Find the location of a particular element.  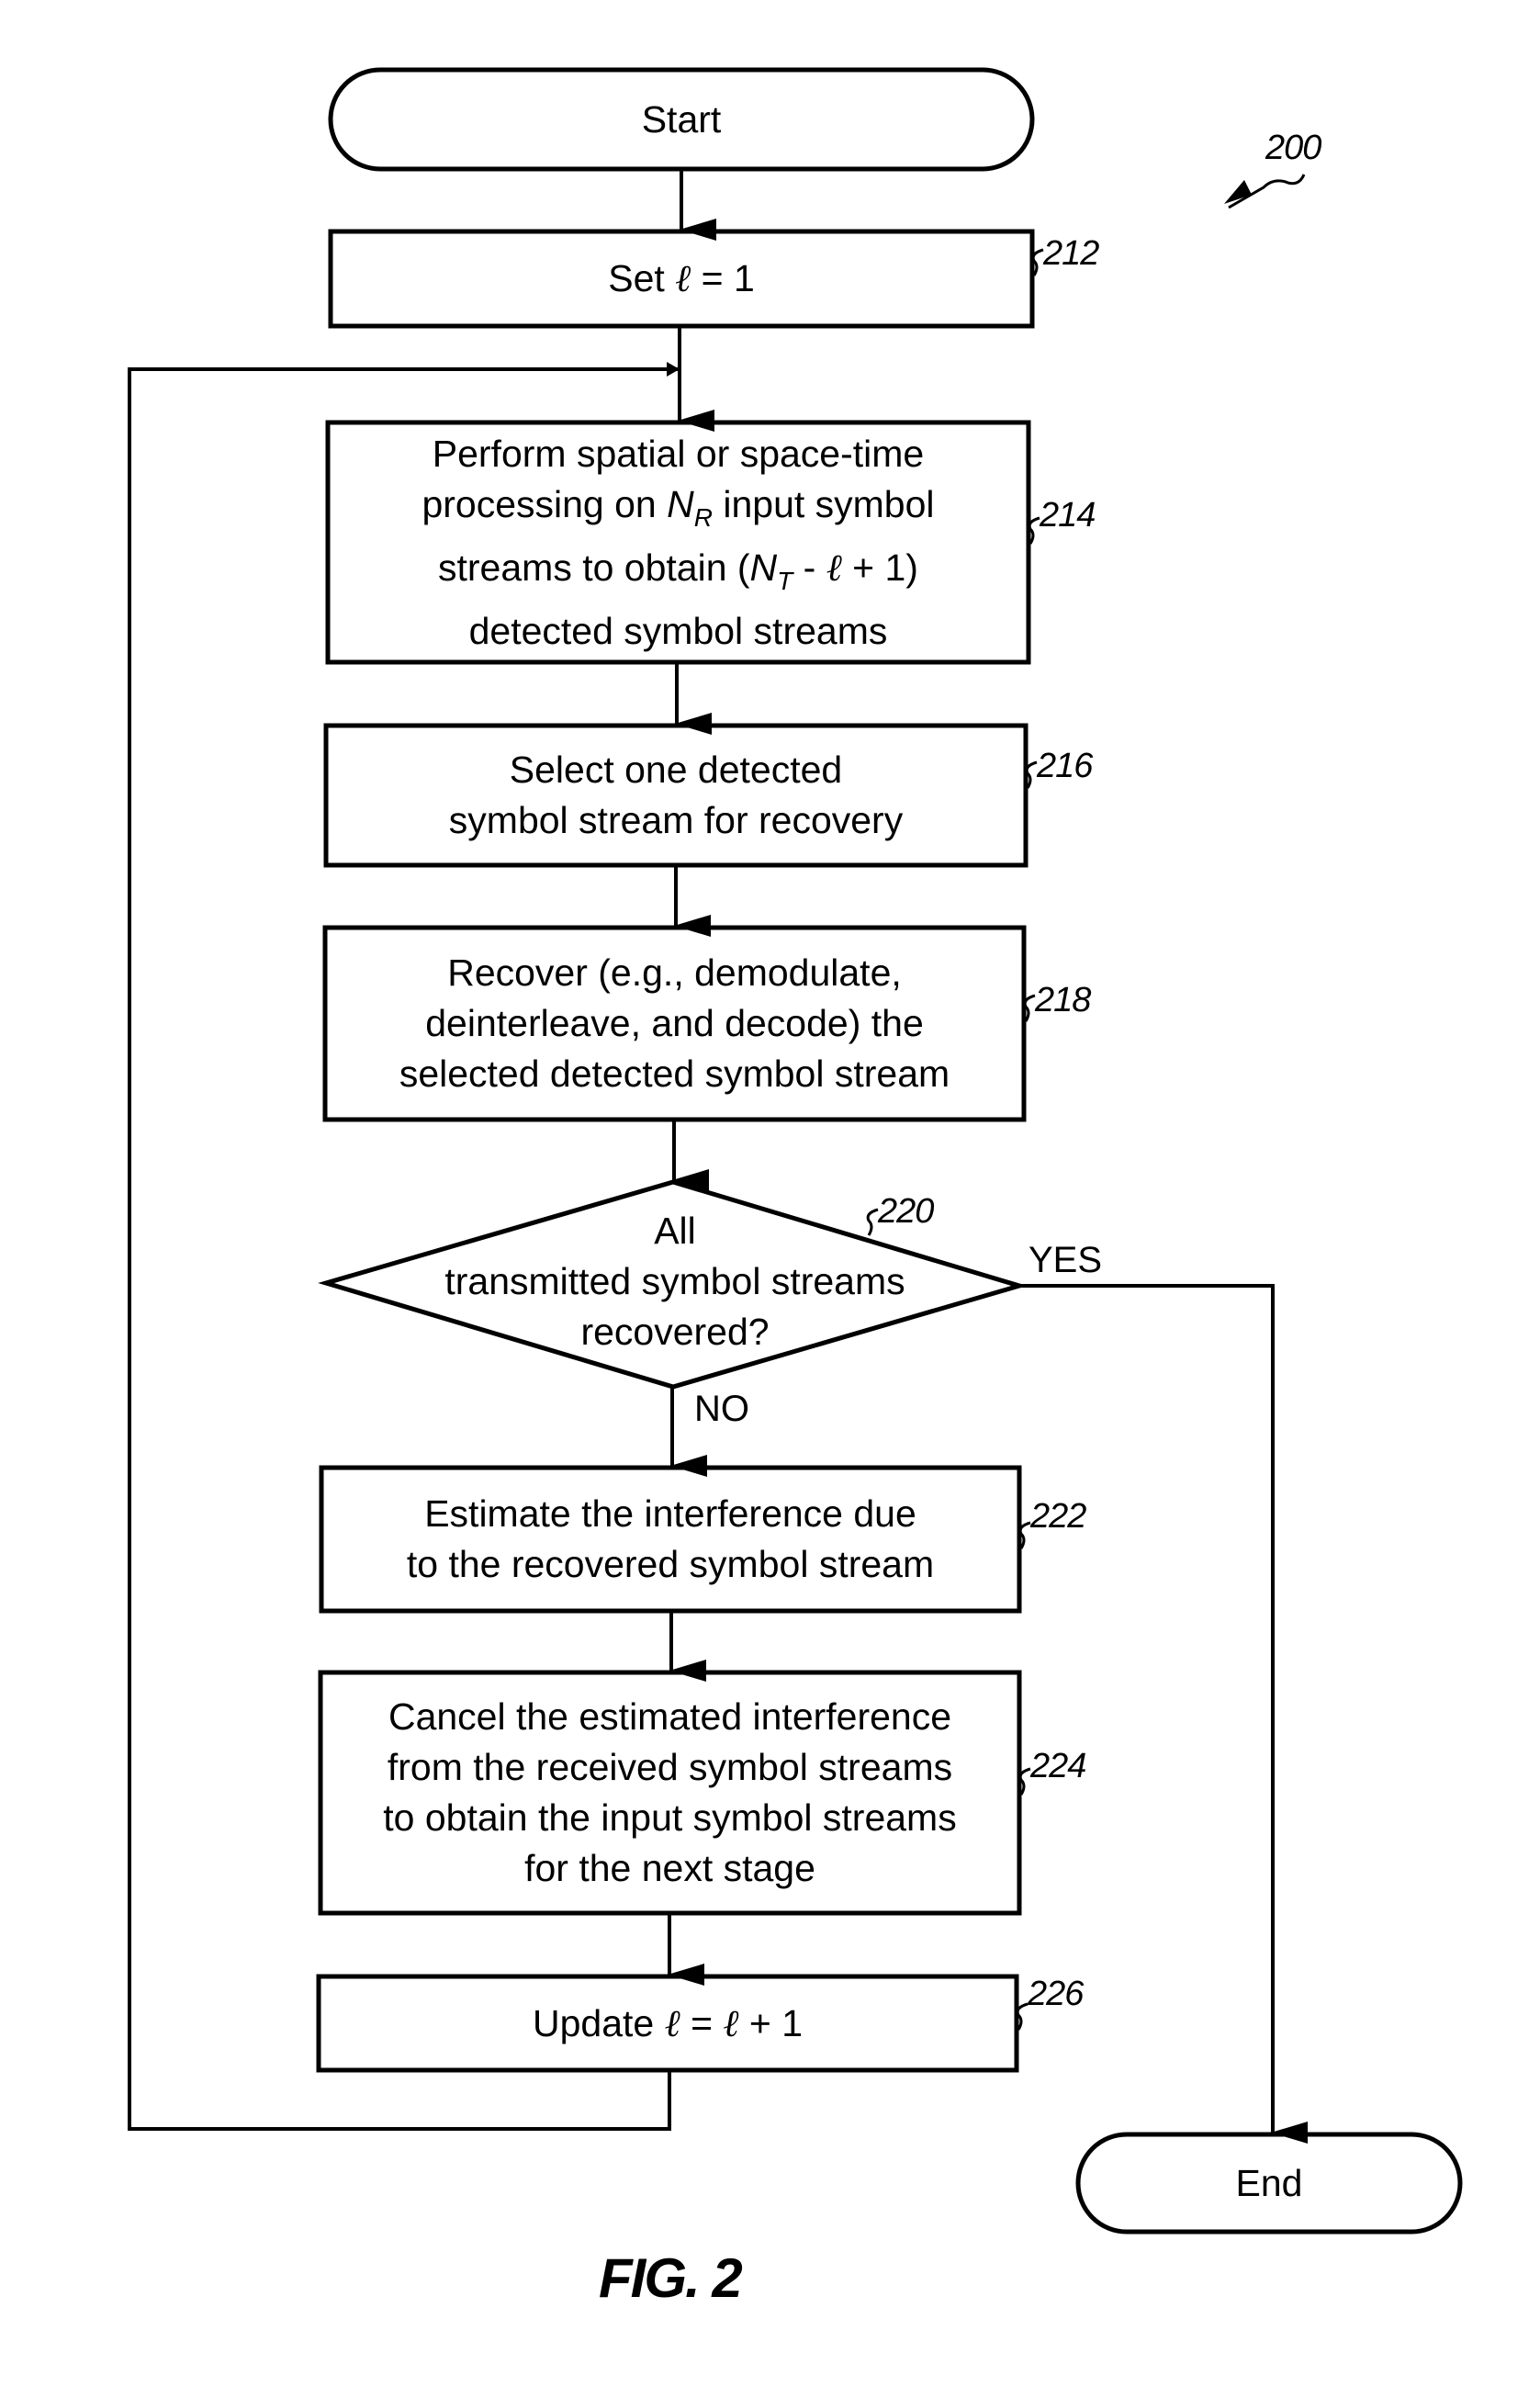

step-226-suffix: + 1 is located at coordinates (771, 2022).